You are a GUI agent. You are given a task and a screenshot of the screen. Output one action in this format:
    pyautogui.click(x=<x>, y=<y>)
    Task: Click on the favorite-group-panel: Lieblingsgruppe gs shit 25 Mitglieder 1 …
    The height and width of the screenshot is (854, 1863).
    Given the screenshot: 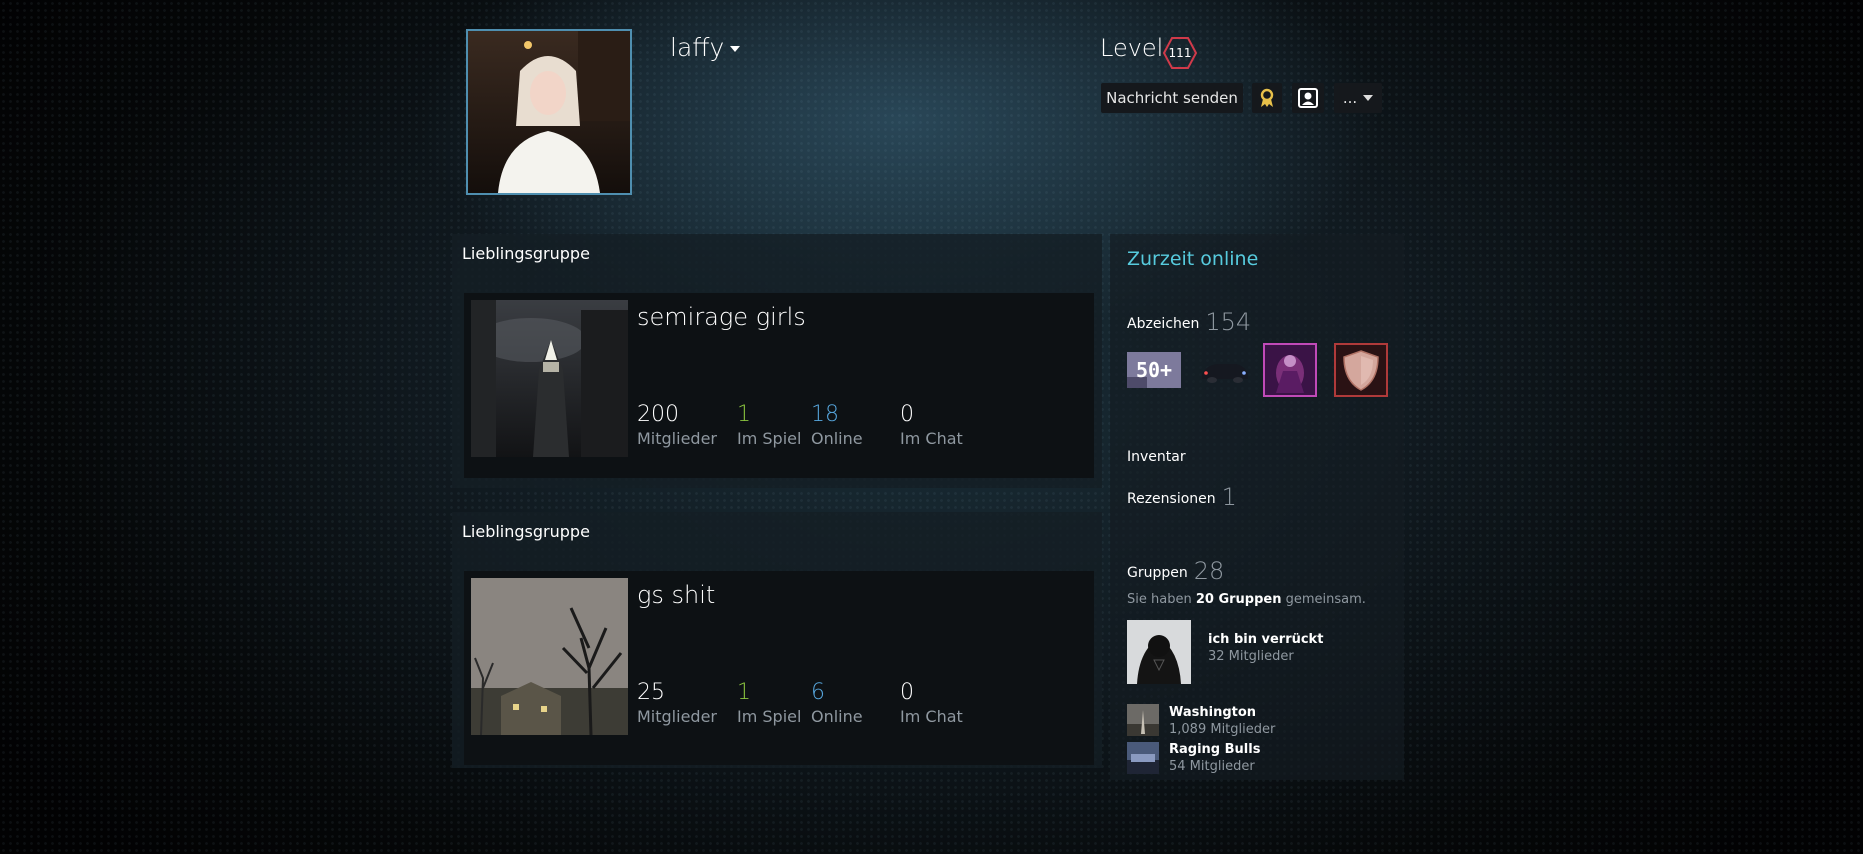 What is the action you would take?
    pyautogui.click(x=777, y=640)
    